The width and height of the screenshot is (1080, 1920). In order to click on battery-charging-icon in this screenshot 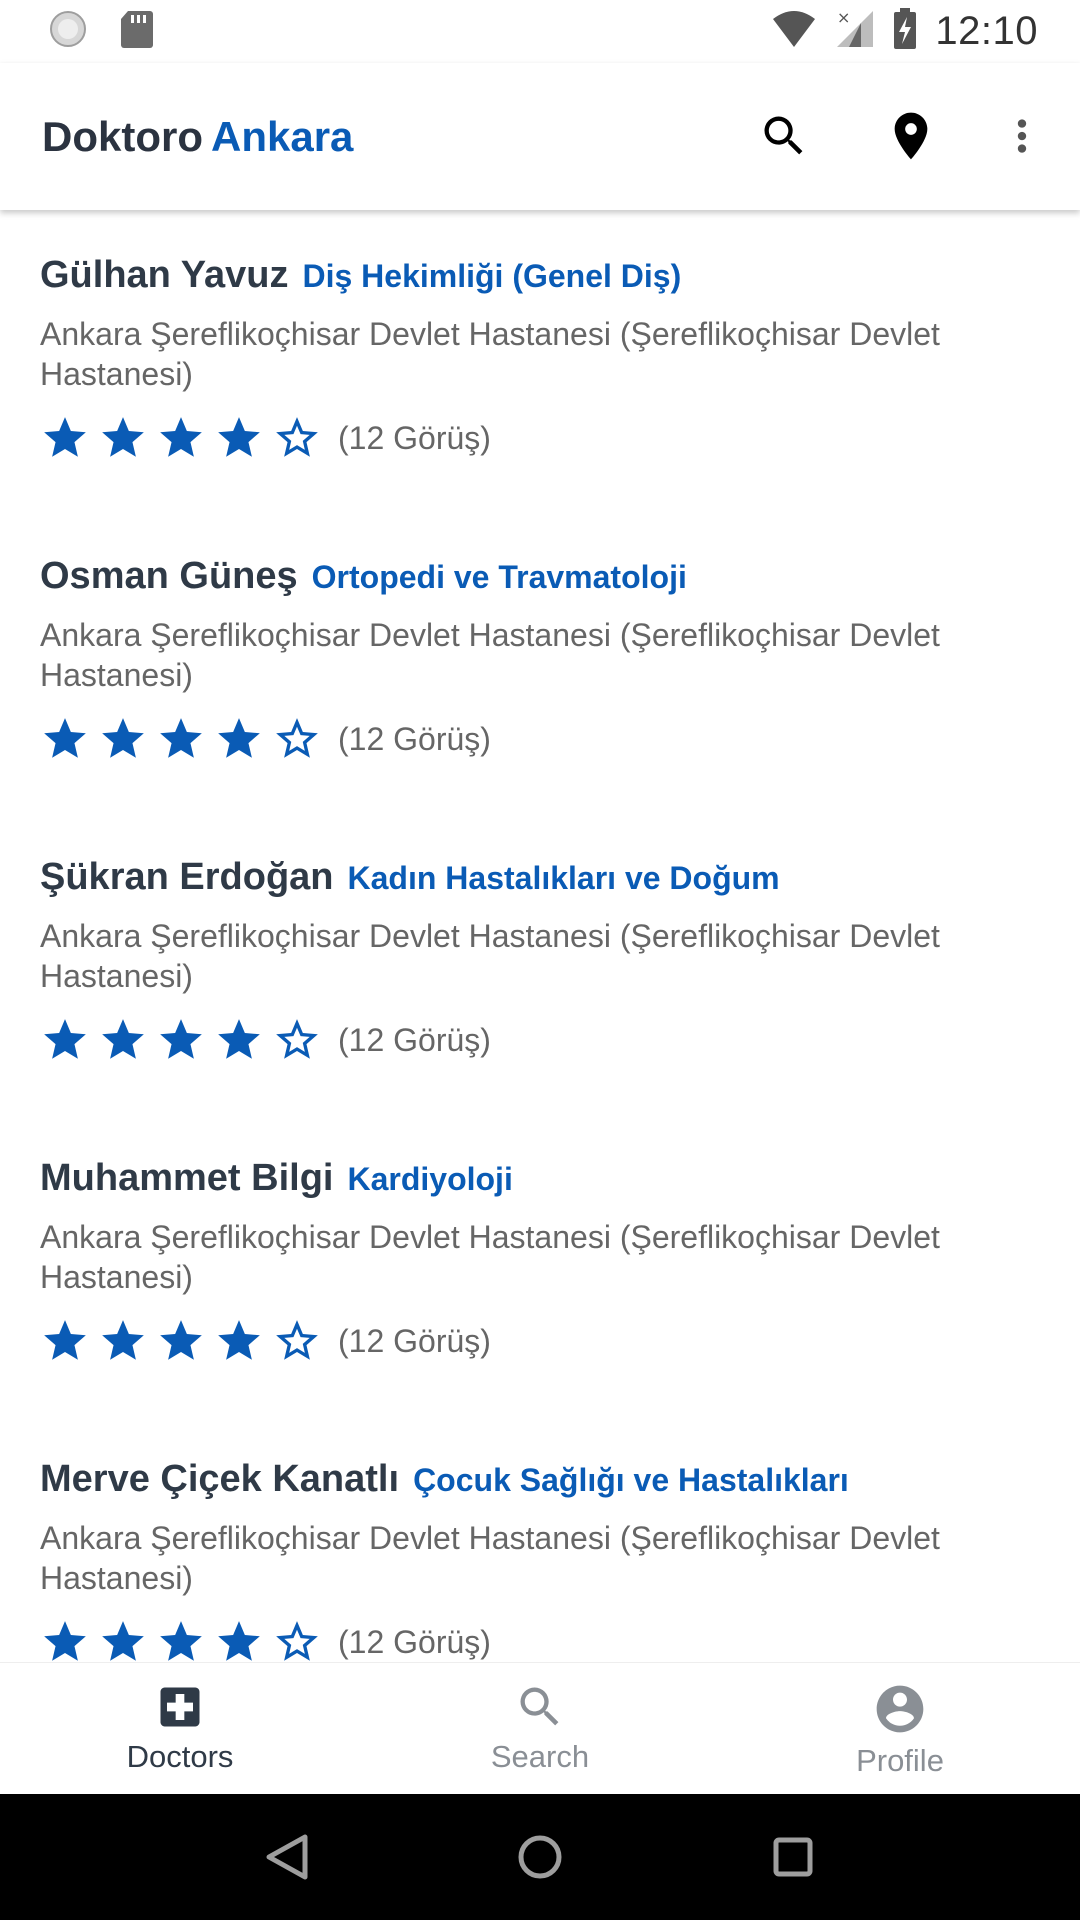, I will do `click(905, 31)`.